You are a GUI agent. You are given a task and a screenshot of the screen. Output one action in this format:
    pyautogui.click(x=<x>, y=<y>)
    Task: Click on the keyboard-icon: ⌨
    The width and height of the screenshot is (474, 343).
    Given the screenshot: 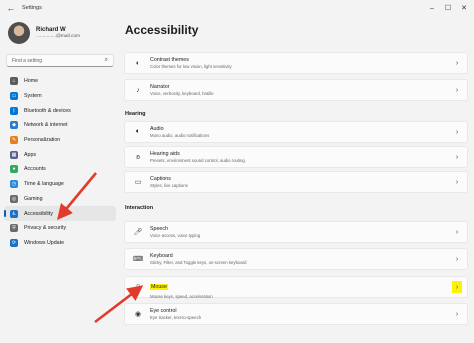 What is the action you would take?
    pyautogui.click(x=138, y=259)
    